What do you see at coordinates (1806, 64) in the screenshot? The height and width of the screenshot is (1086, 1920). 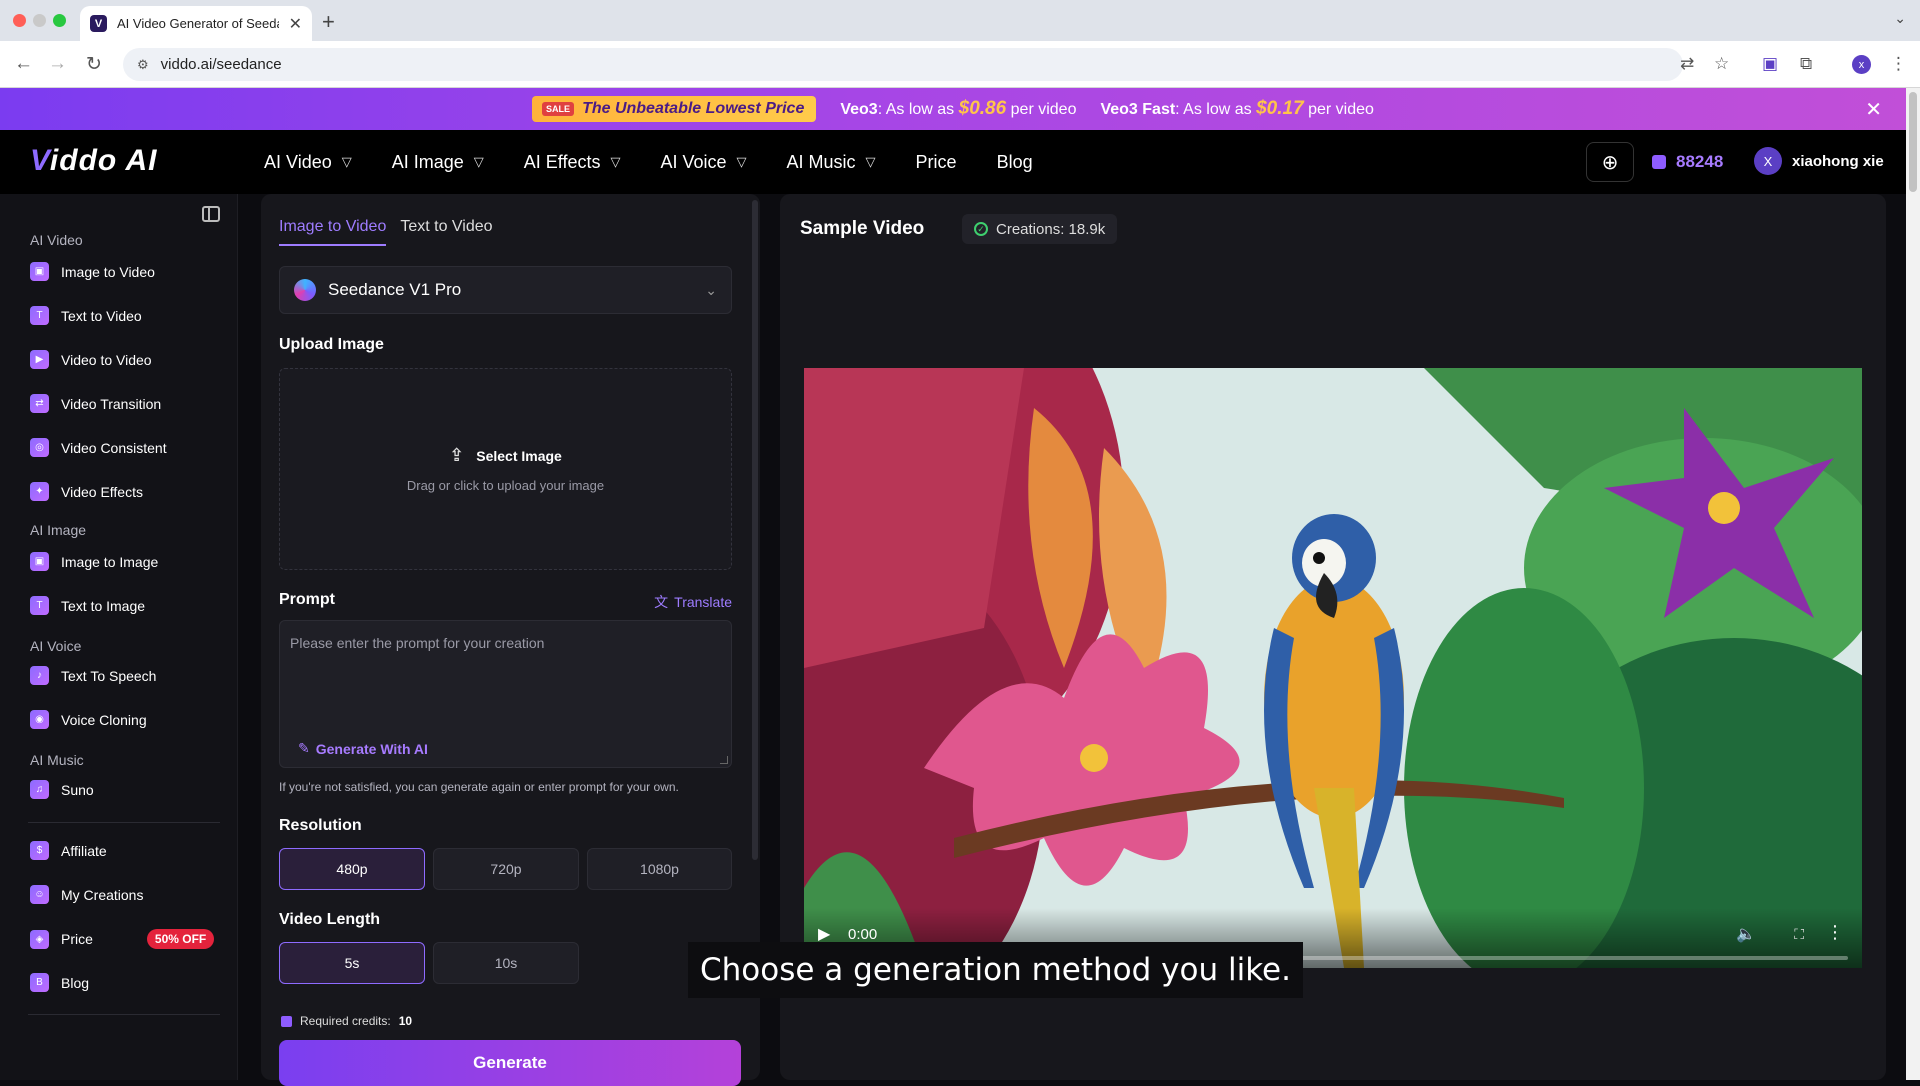 I see `extensions-puzzle-icon: ⧉` at bounding box center [1806, 64].